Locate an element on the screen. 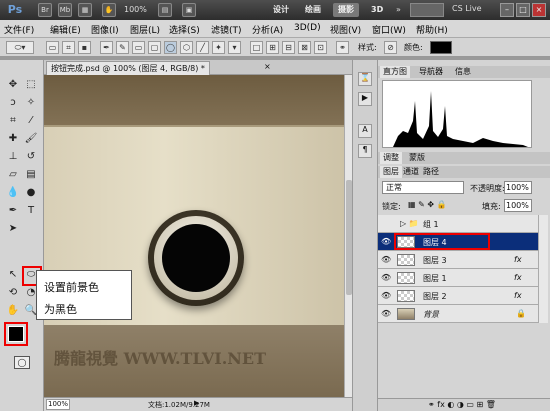 This screenshot has height=411, width=550. menu-3d: 3D(D) is located at coordinates (307, 28).